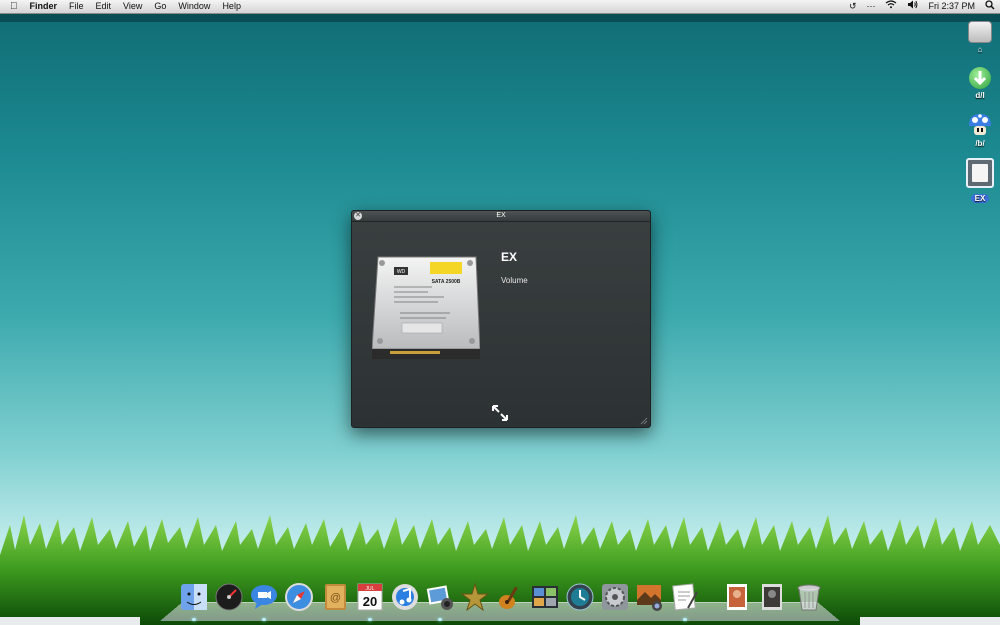 Image resolution: width=1000 pixels, height=625 pixels. What do you see at coordinates (951, 6) in the screenshot?
I see `clock: Fri 2:37 PM` at bounding box center [951, 6].